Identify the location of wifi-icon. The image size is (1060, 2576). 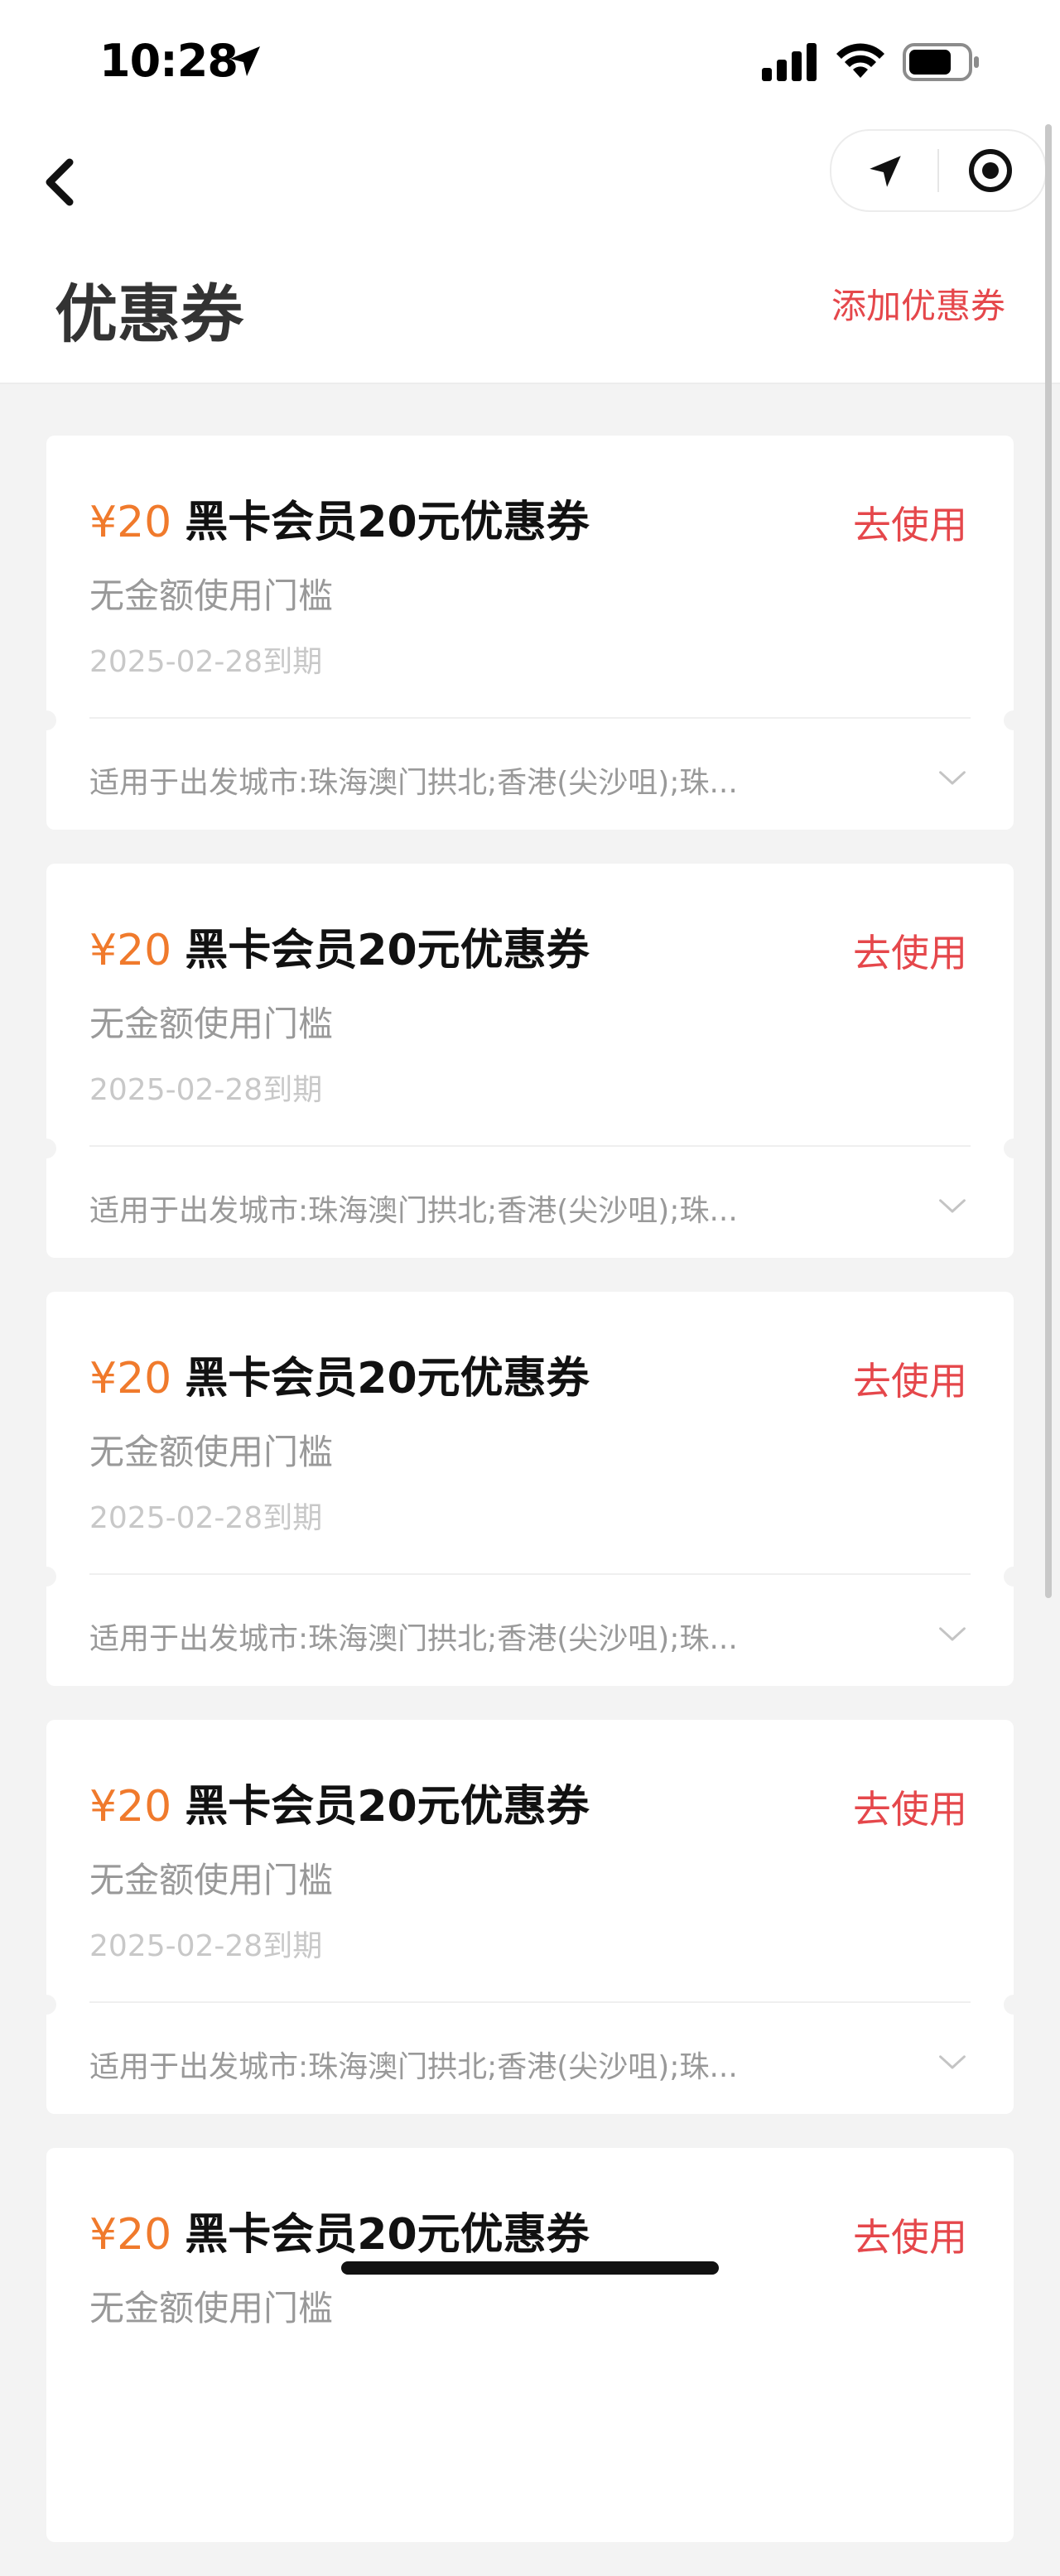
(860, 60).